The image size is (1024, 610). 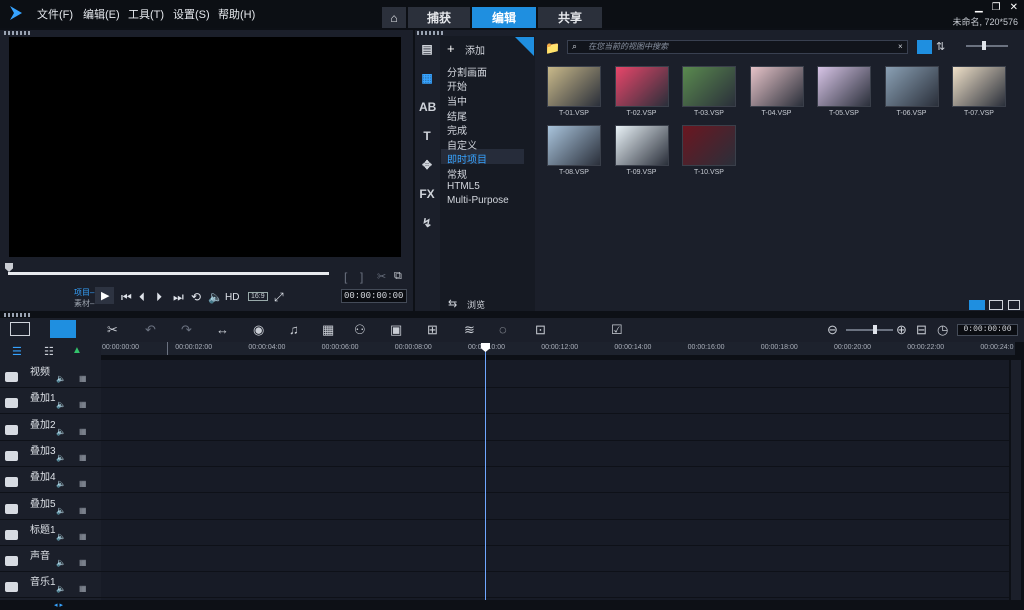 What do you see at coordinates (832, 330) in the screenshot?
I see `zoom-out-icon: ⊖` at bounding box center [832, 330].